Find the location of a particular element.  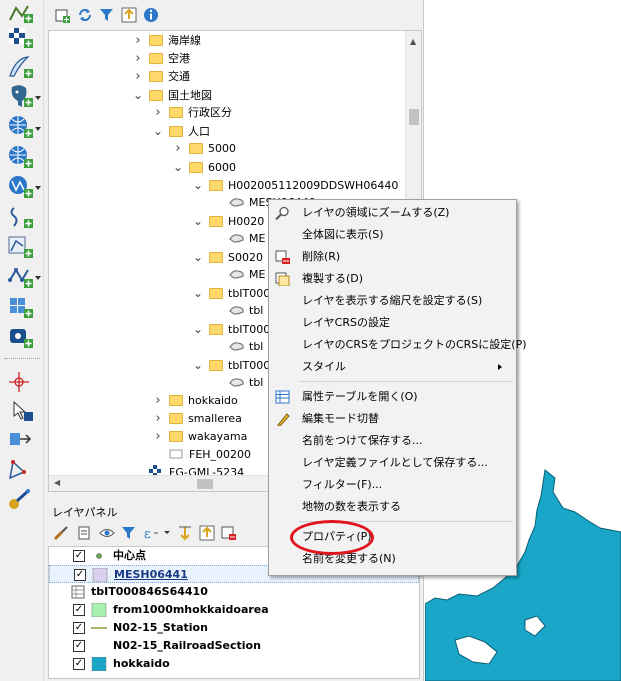

menu-item: 全体図に表示(S) is located at coordinates (392, 235).